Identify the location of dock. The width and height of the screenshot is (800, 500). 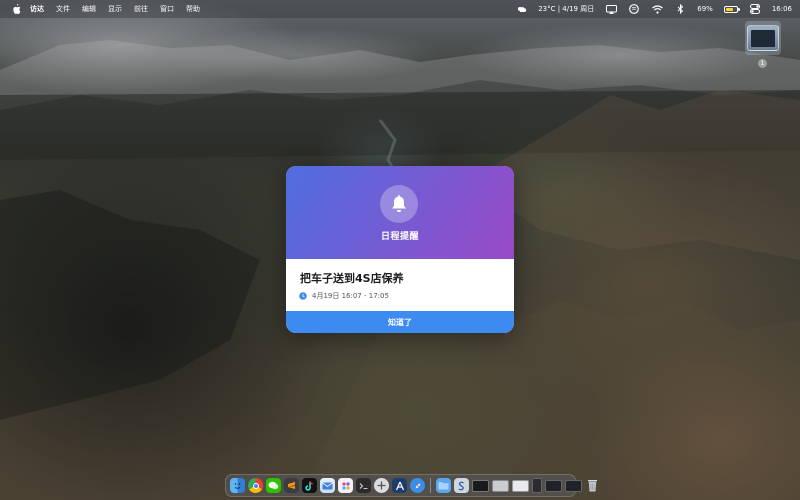
(411, 485).